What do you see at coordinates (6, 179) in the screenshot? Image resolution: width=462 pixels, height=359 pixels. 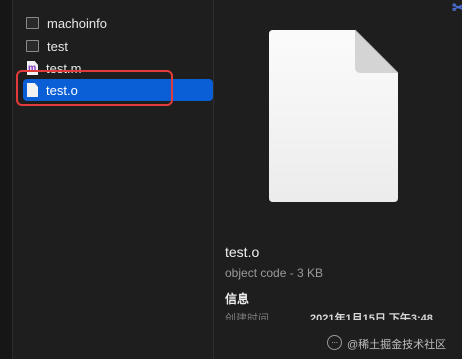 I see `sidebar-edge` at bounding box center [6, 179].